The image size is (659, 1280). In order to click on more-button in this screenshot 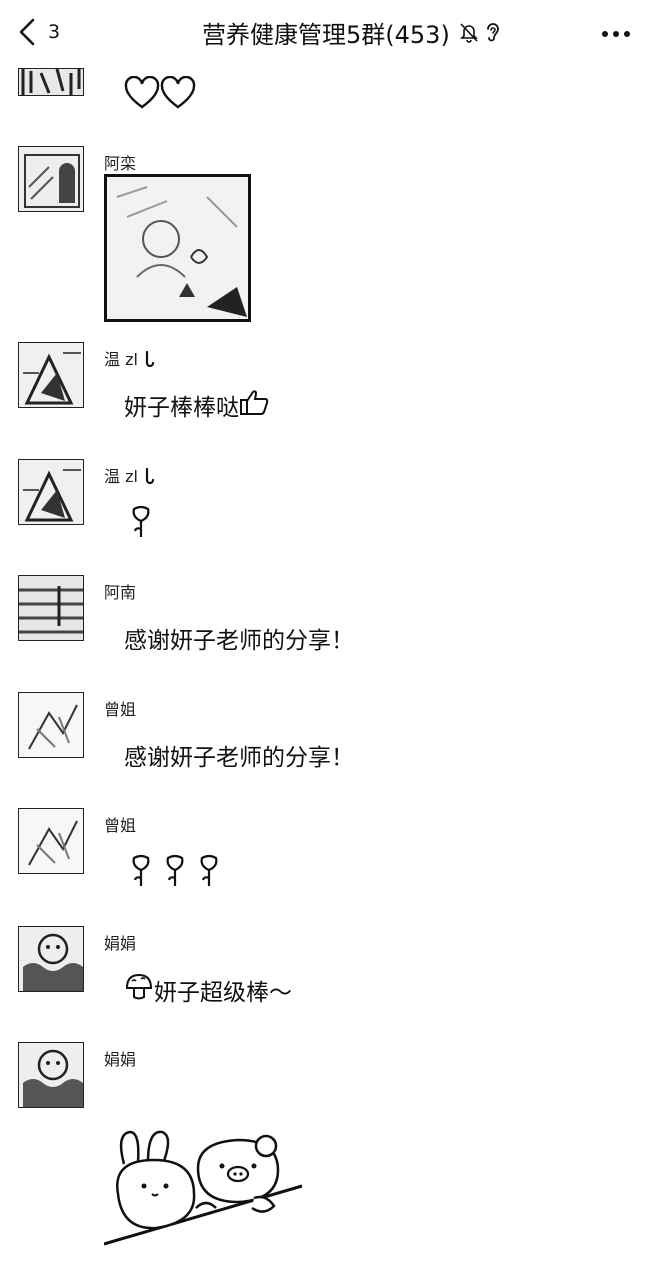, I will do `click(616, 32)`.